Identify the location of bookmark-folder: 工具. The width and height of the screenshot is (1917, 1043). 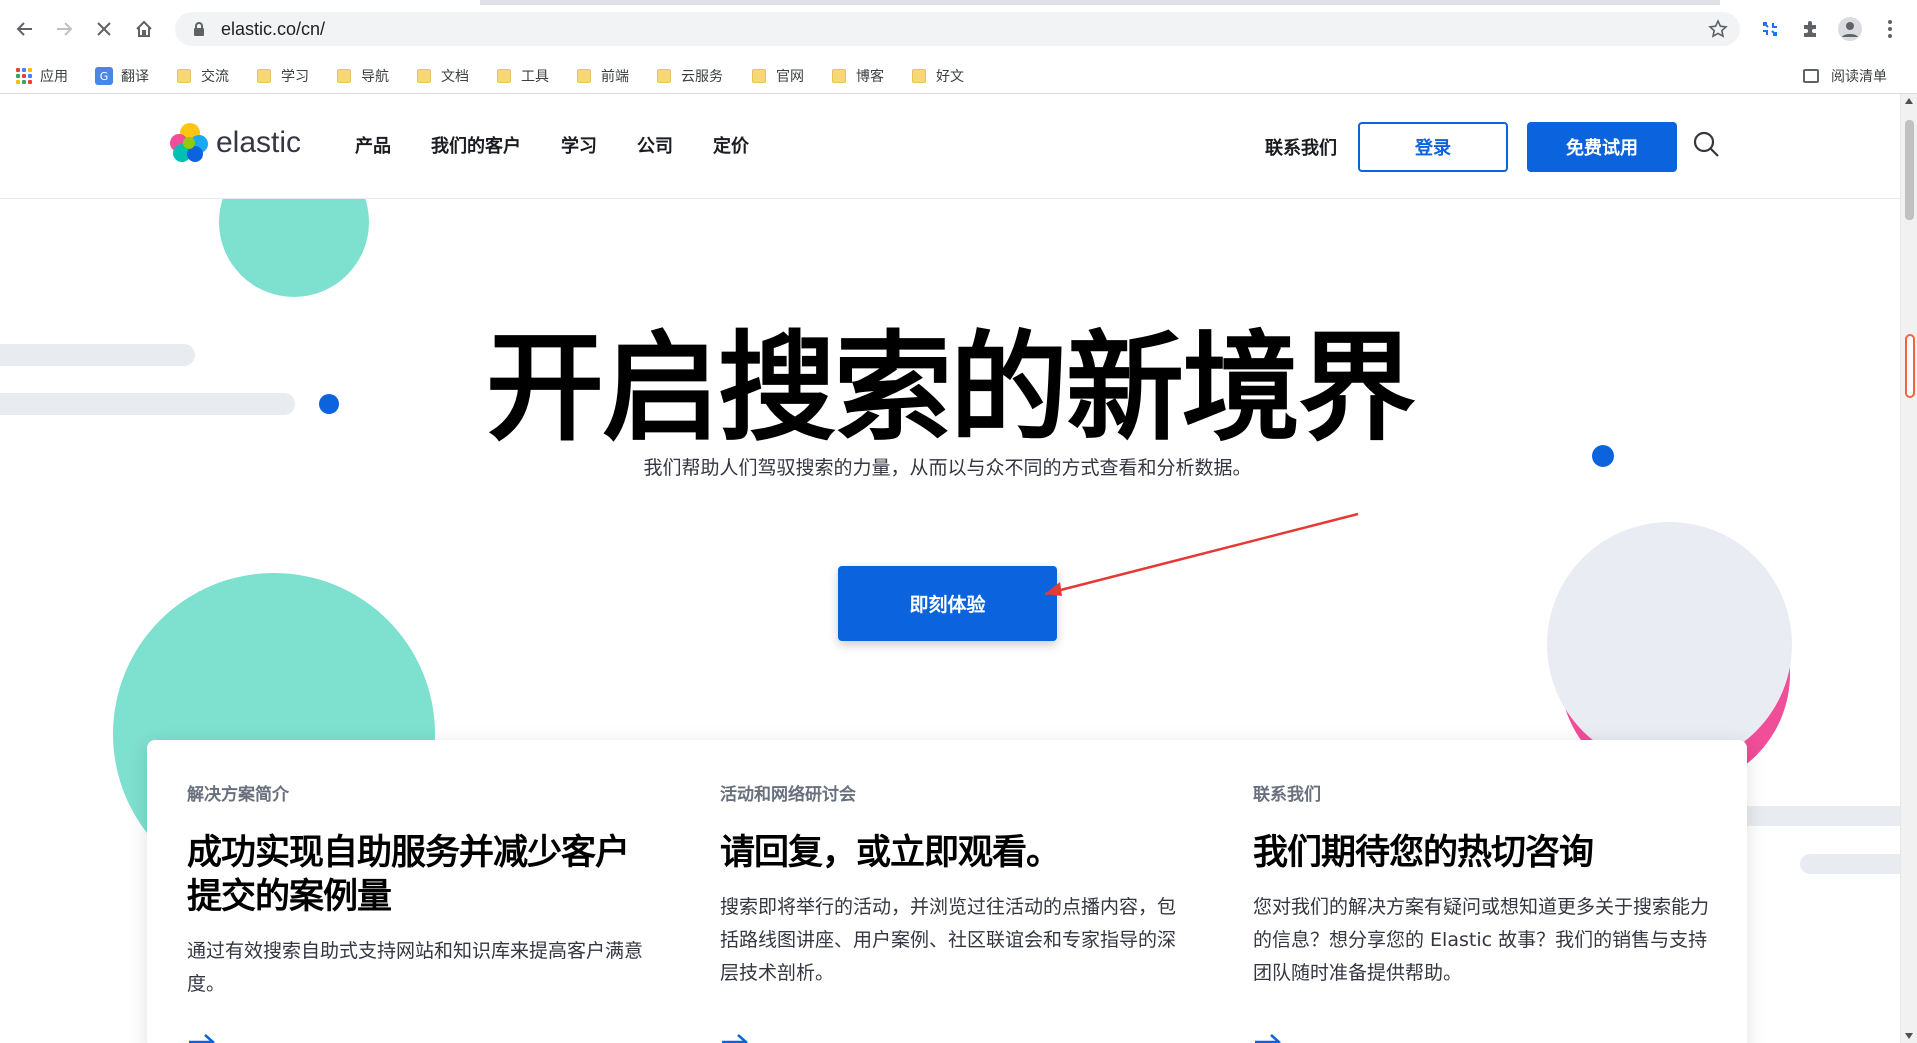
(523, 76).